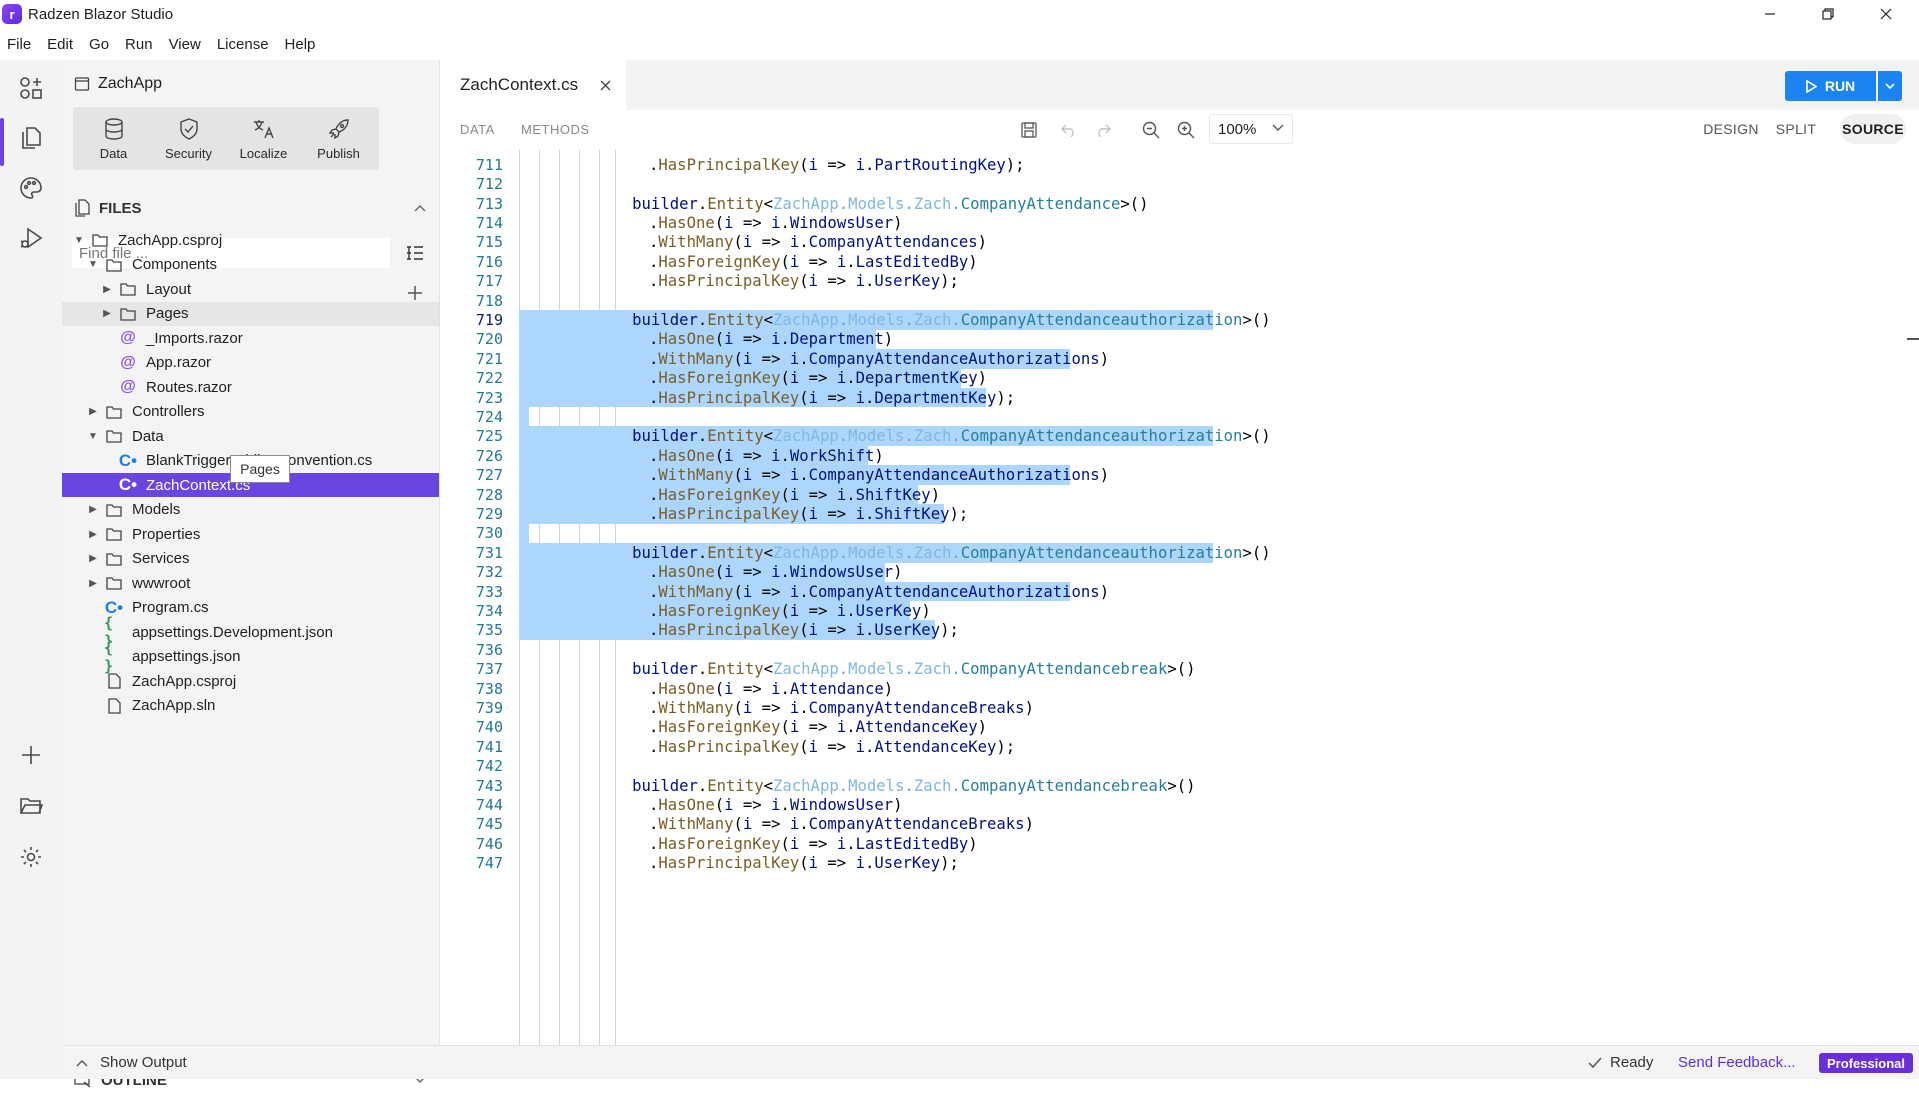  Describe the element at coordinates (250, 387) in the screenshot. I see `tree-item: @ Routes.razor` at that location.